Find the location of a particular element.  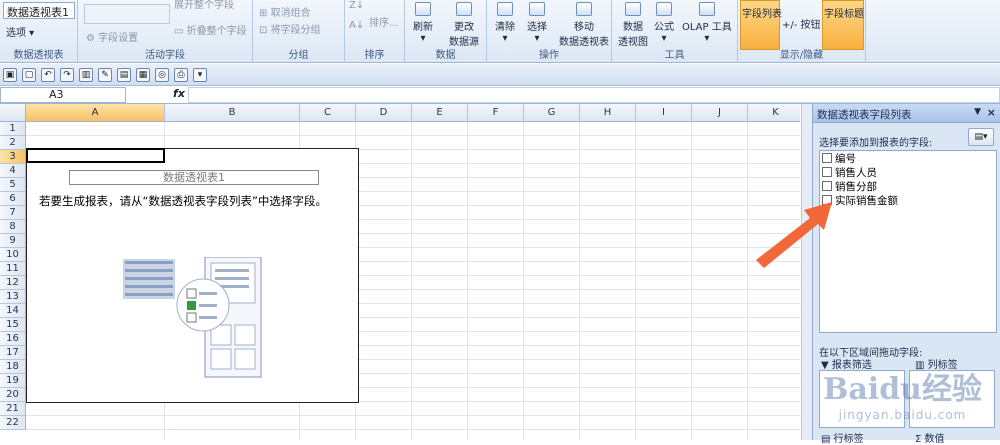

row-header-1: 1 is located at coordinates (13, 129).